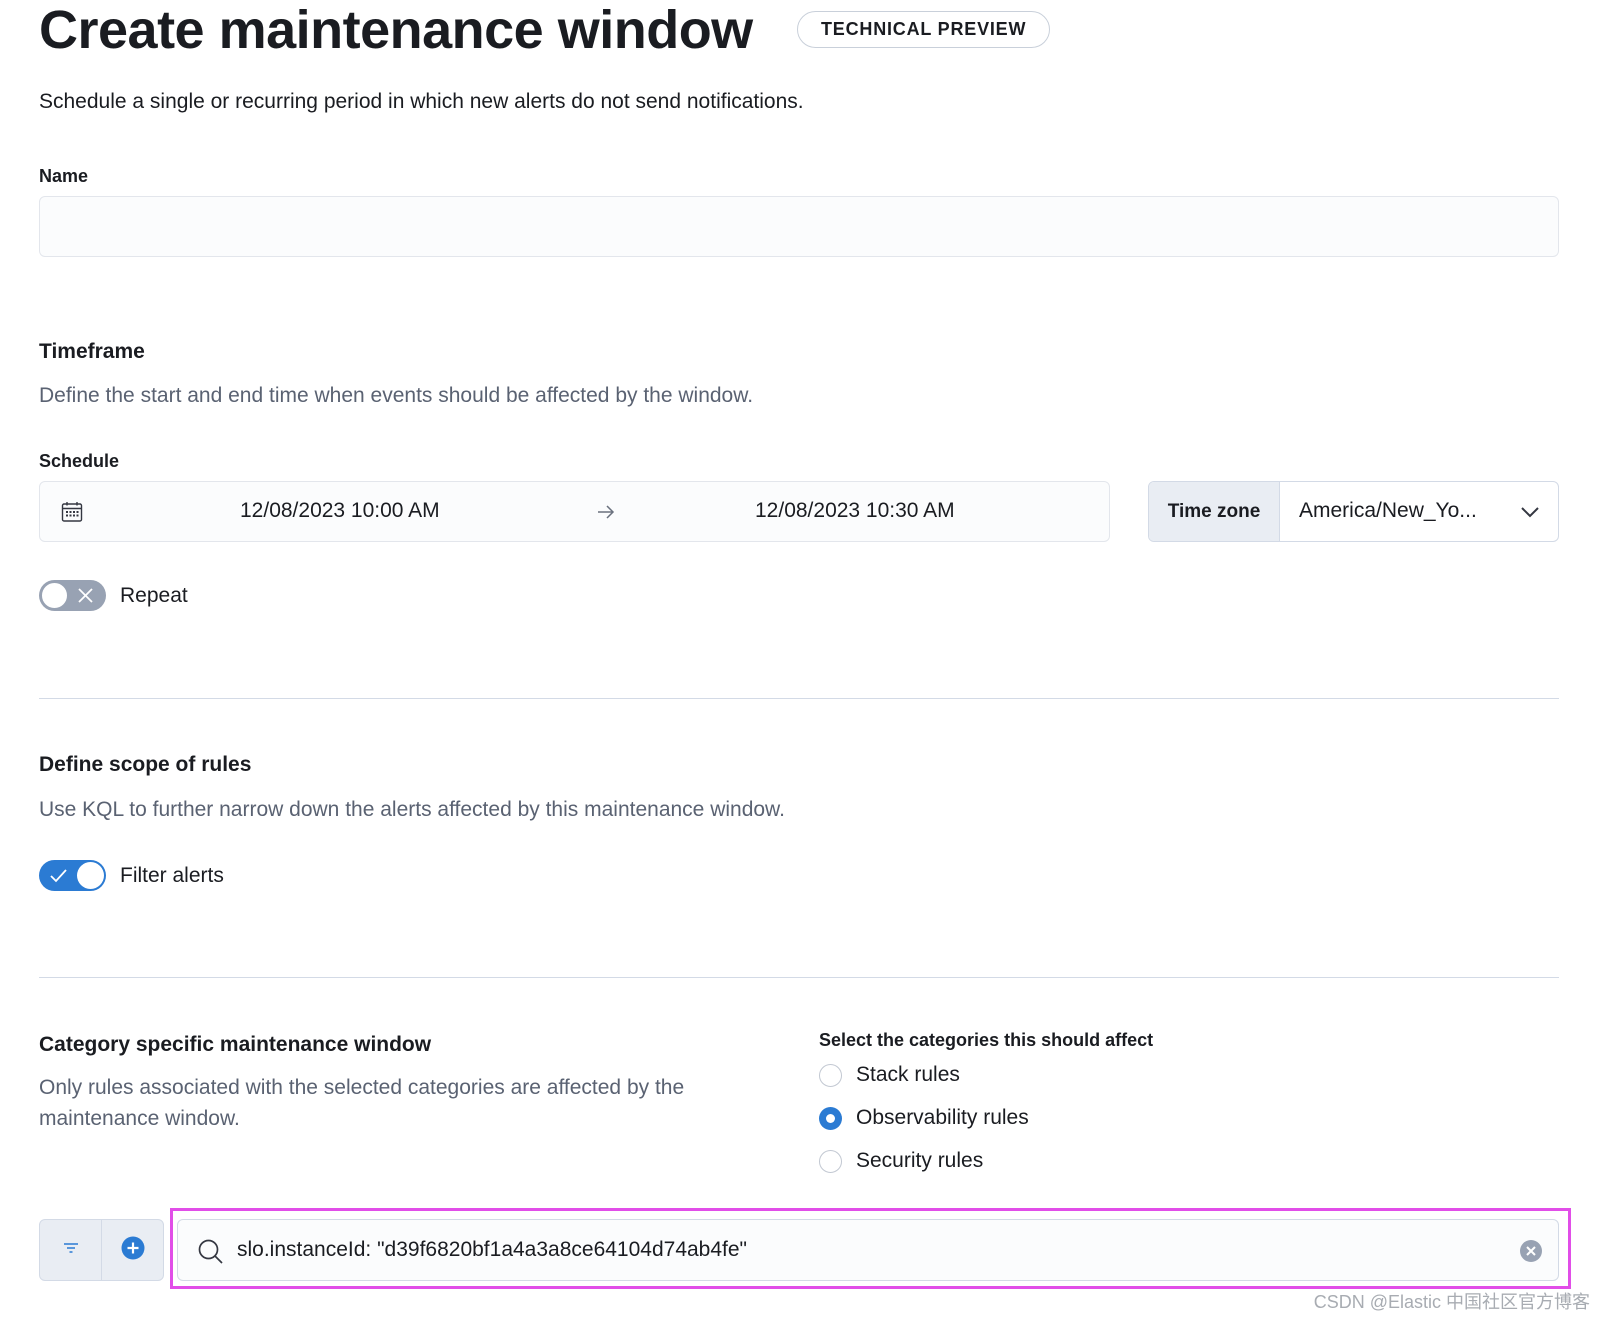 The width and height of the screenshot is (1600, 1322). What do you see at coordinates (72, 875) in the screenshot?
I see `filter-alerts-toggle` at bounding box center [72, 875].